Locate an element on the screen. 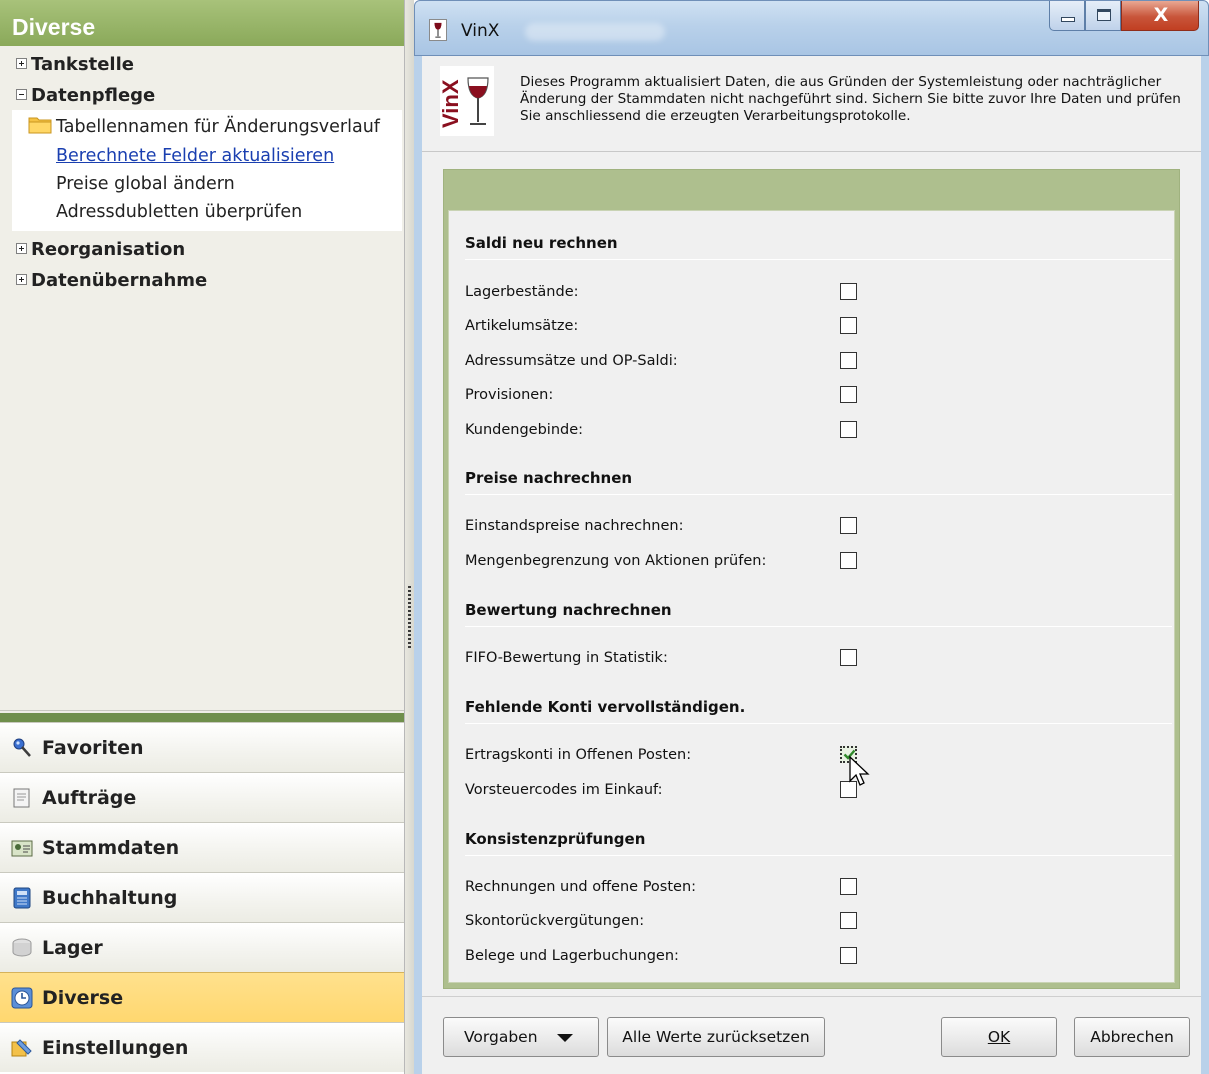 This screenshot has width=1209, height=1074. app-icon is located at coordinates (438, 30).